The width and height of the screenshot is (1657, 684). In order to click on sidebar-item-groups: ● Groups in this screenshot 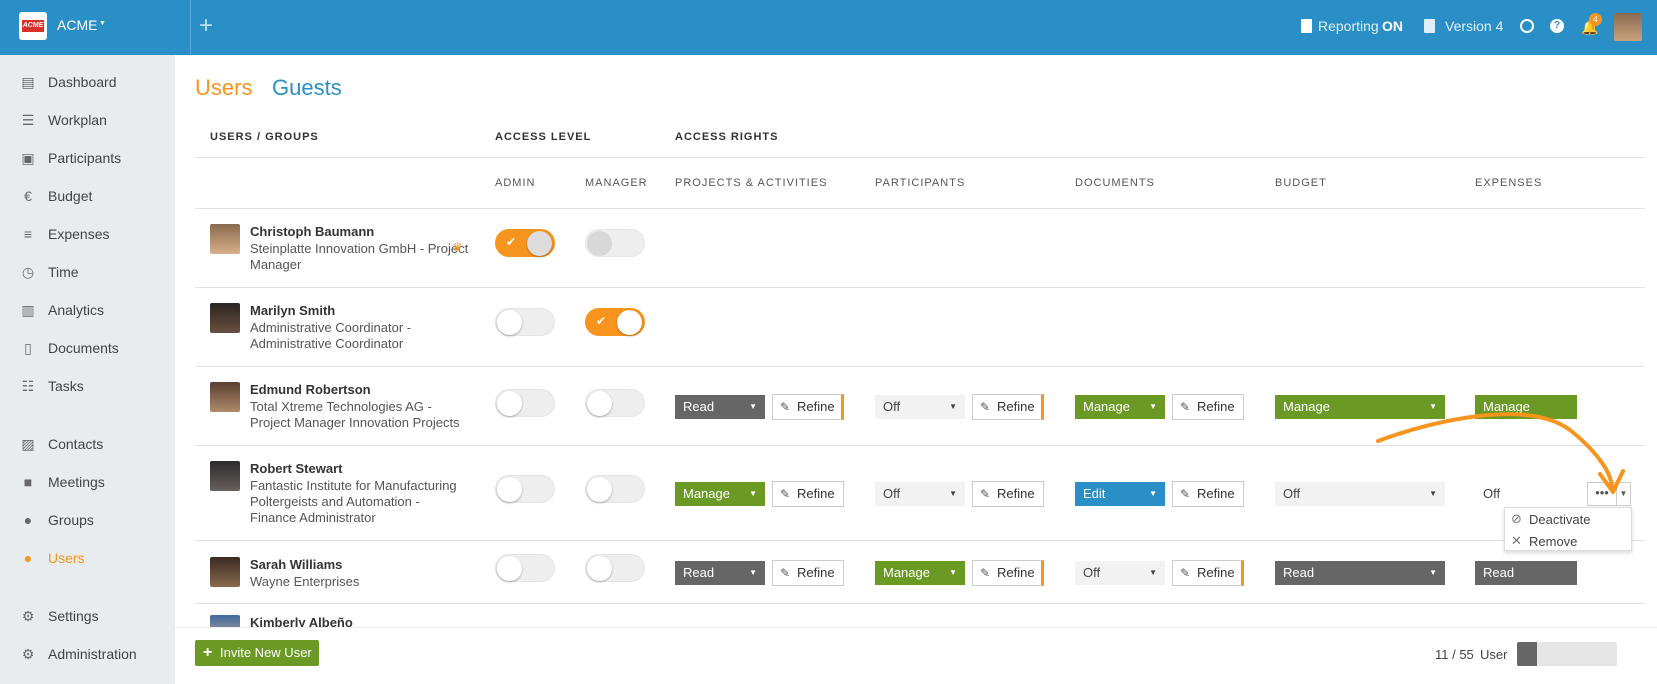, I will do `click(94, 520)`.